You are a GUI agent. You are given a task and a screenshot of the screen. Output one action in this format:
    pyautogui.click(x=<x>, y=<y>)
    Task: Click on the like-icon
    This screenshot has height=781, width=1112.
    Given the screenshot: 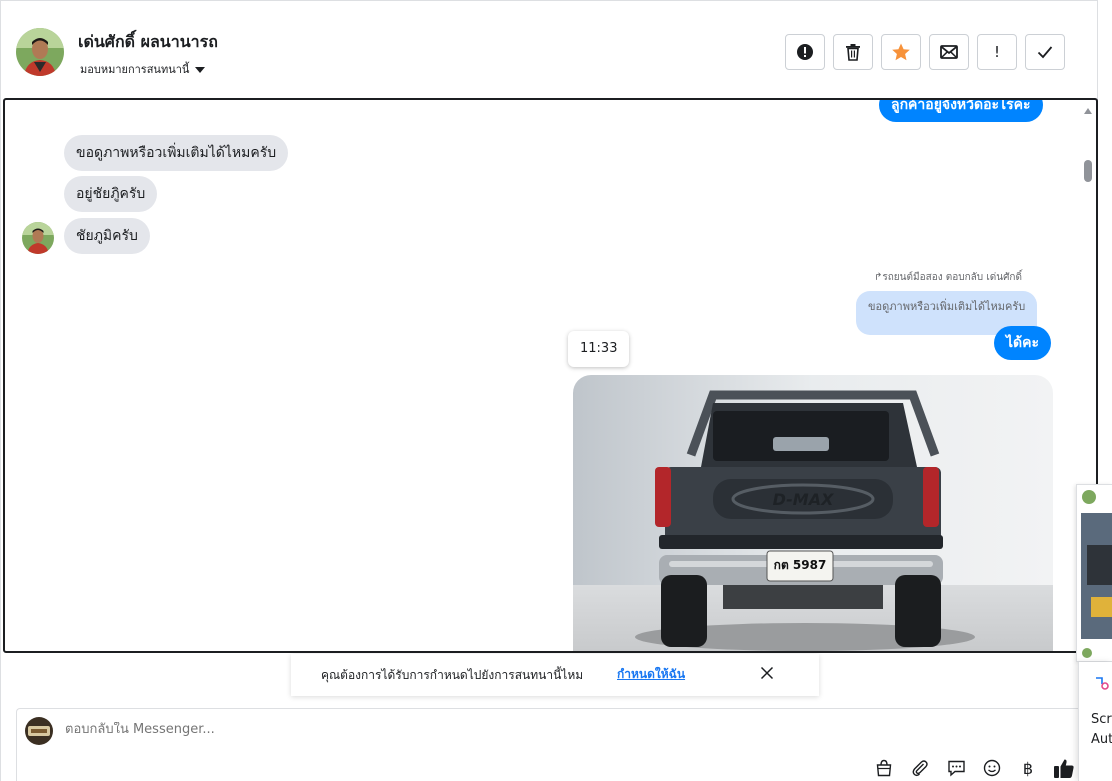 What is the action you would take?
    pyautogui.click(x=1064, y=768)
    